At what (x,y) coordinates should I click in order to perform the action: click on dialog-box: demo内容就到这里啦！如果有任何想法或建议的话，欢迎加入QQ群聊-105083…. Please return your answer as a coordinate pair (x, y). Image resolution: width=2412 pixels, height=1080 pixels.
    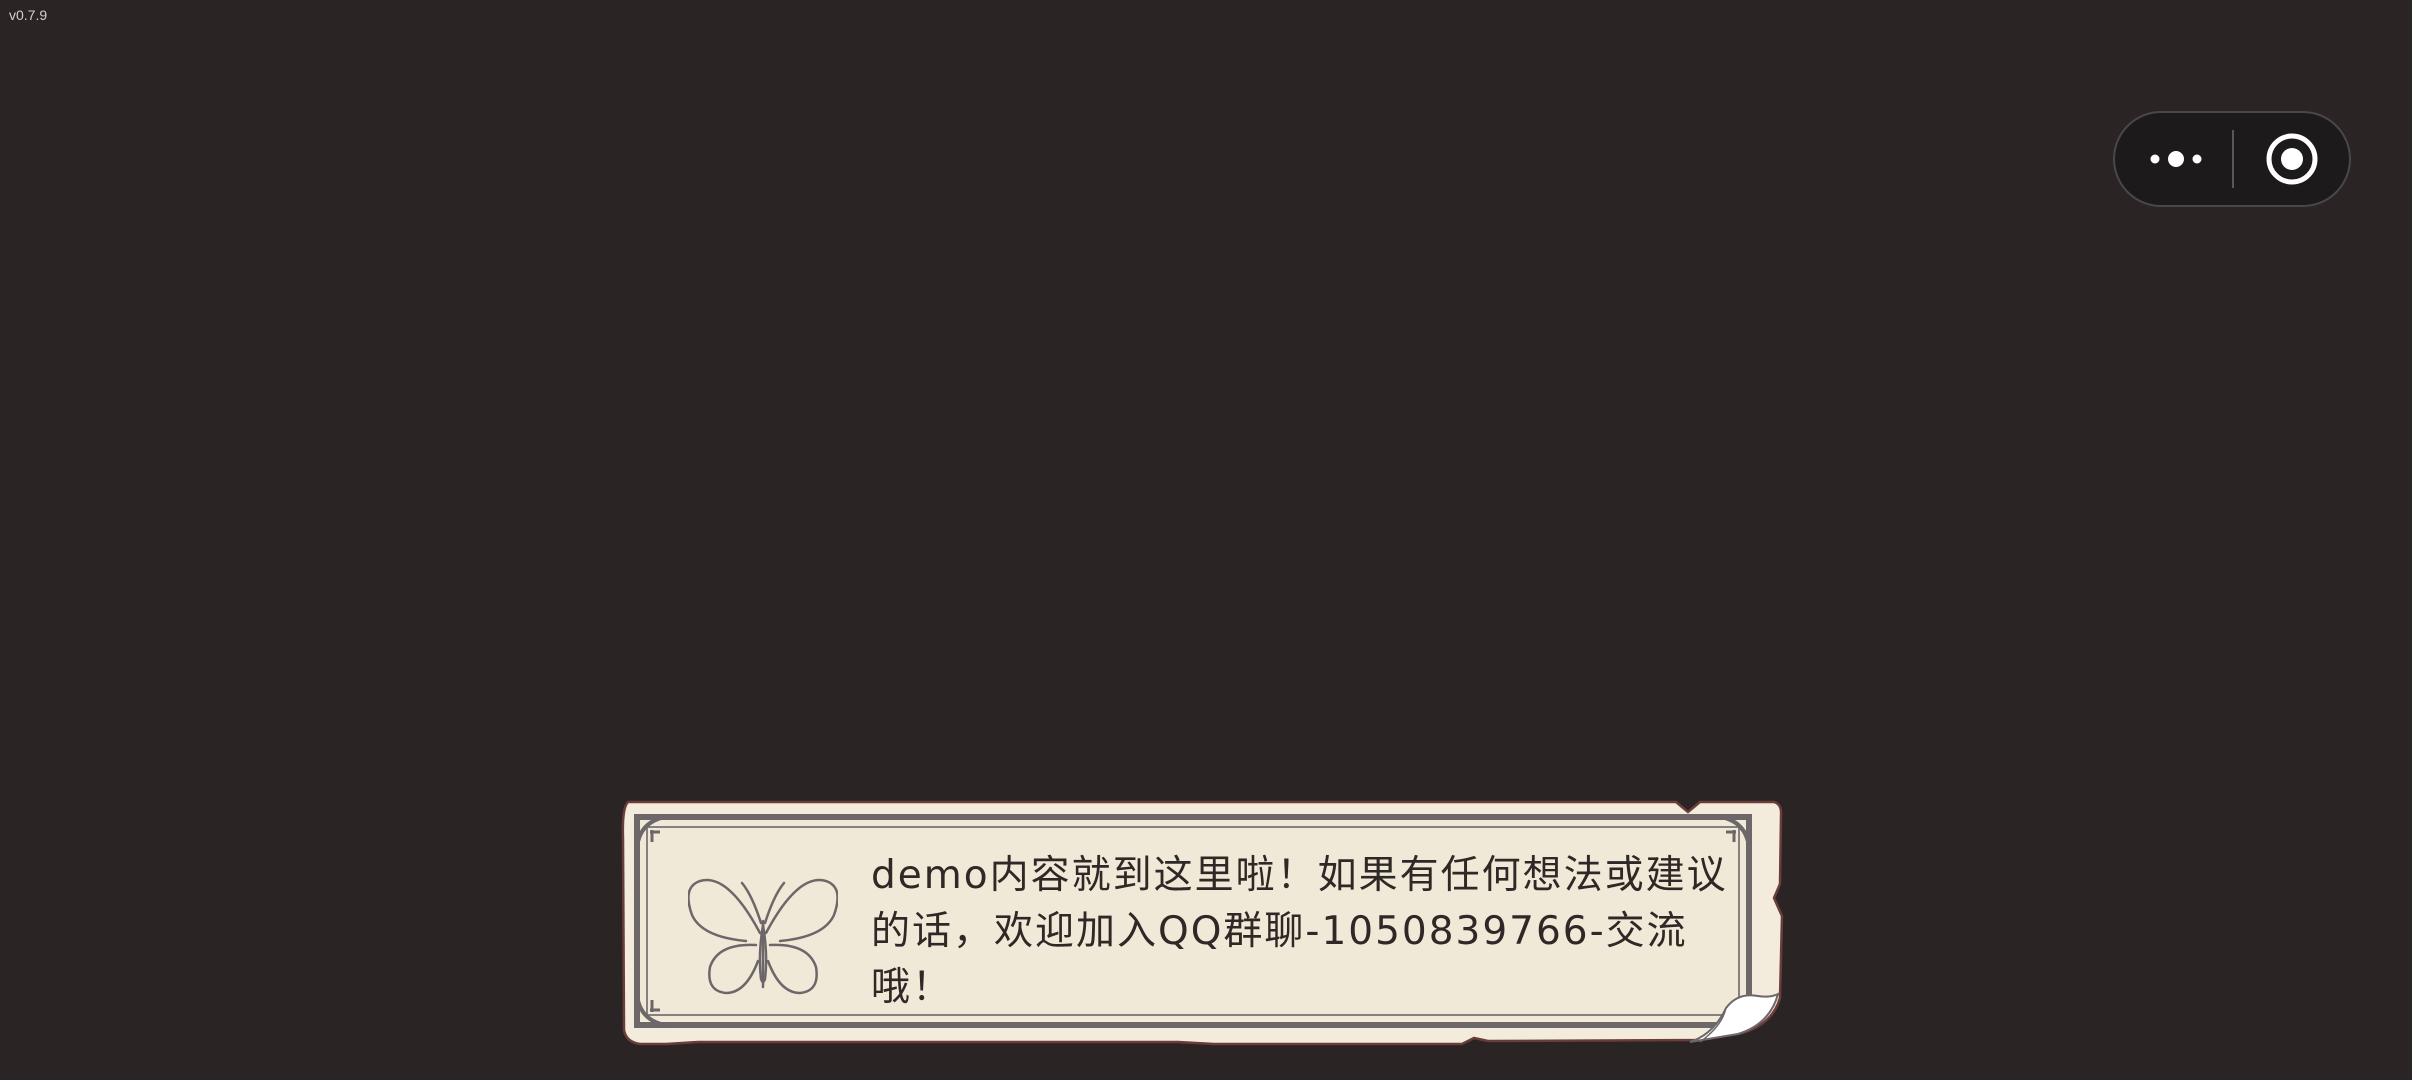
    Looking at the image, I should click on (1202, 923).